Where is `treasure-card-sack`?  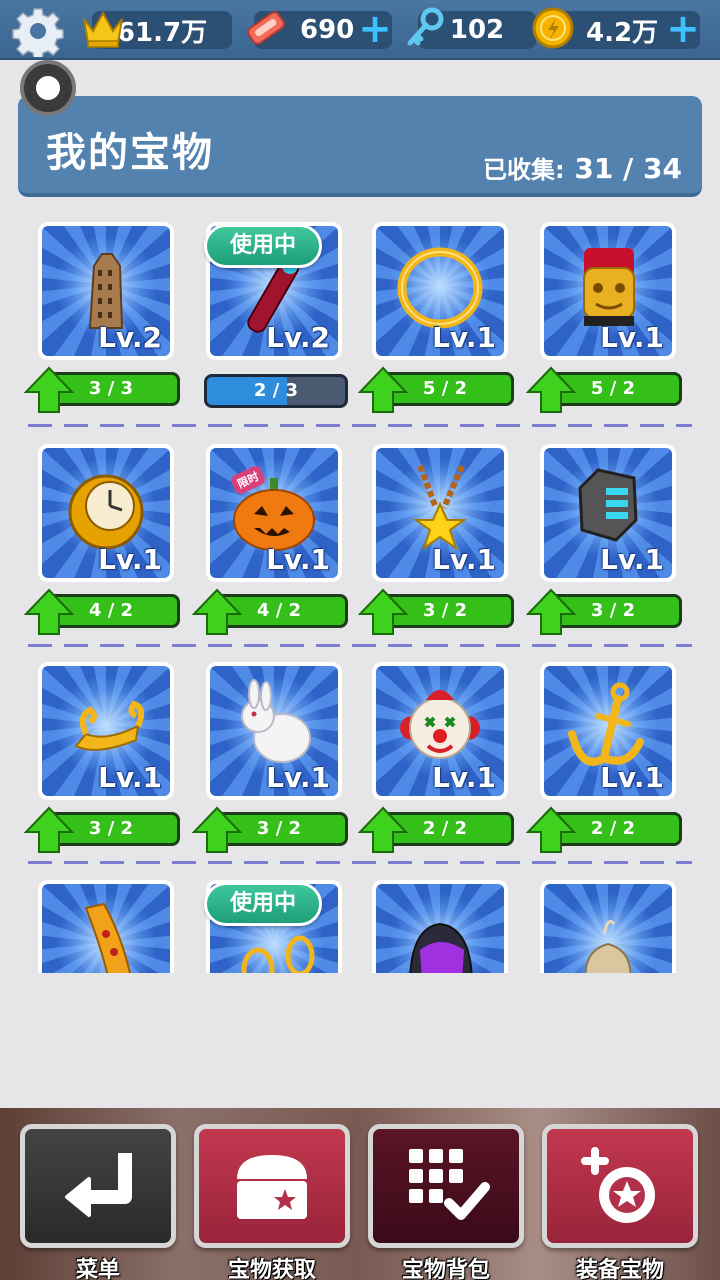
treasure-card-sack is located at coordinates (608, 926).